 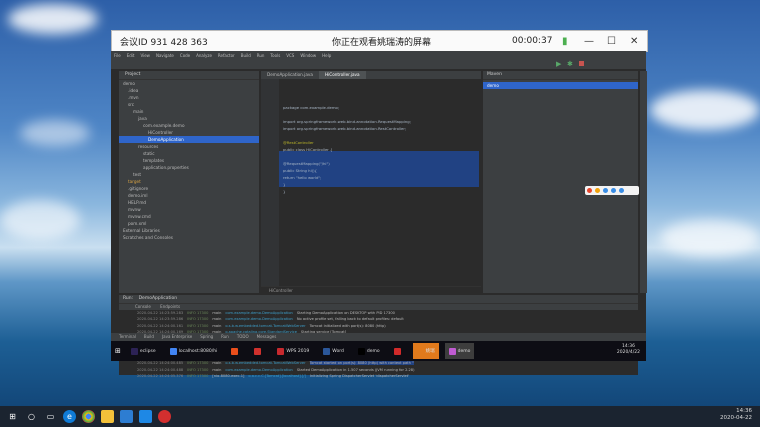 I want to click on status-build: Build, so click(x=149, y=337).